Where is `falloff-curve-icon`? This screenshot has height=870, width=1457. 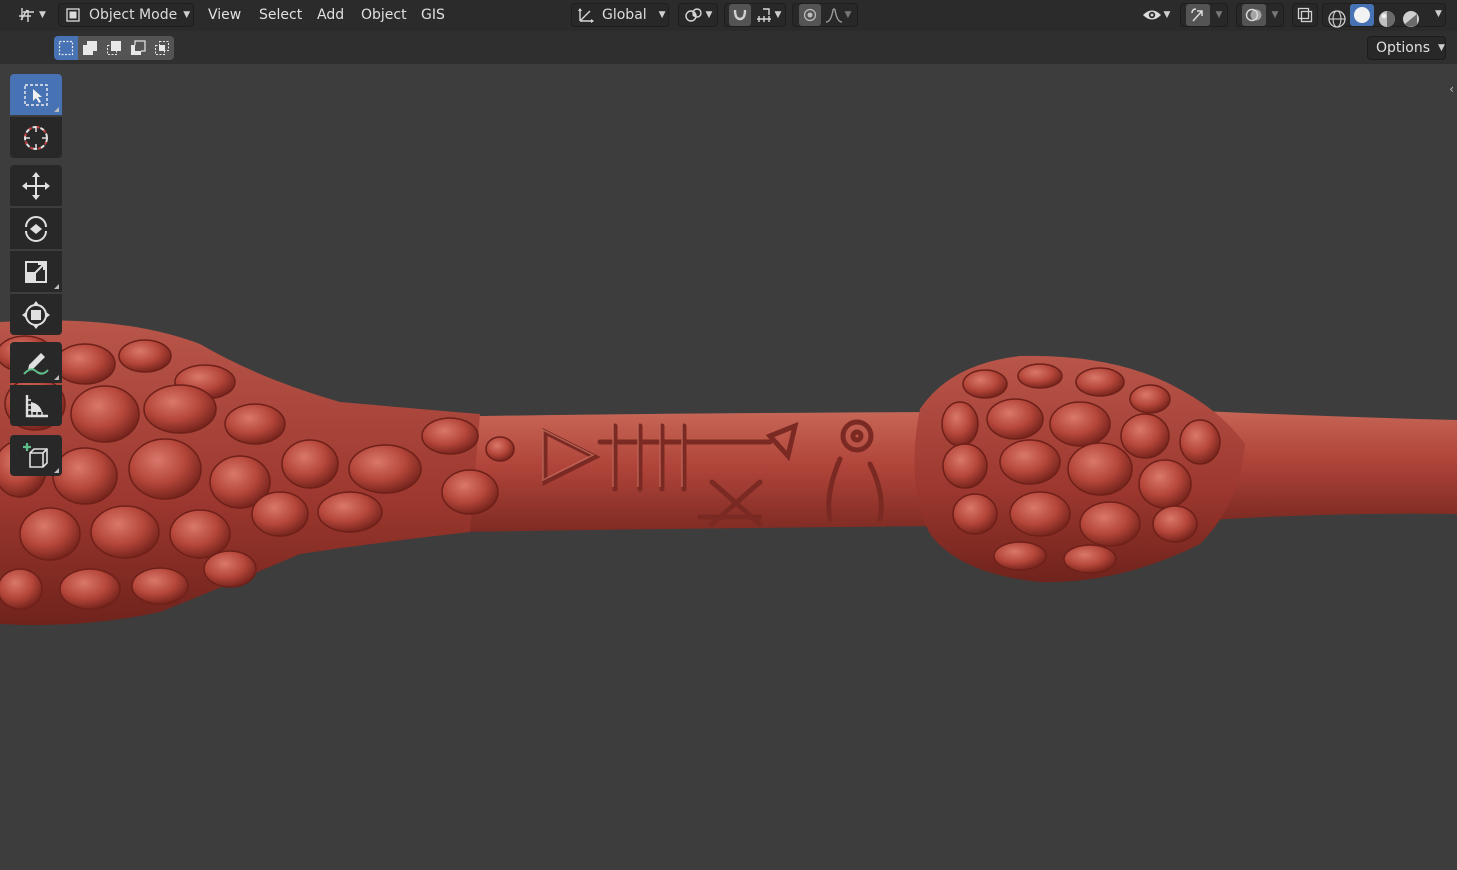
falloff-curve-icon is located at coordinates (834, 15).